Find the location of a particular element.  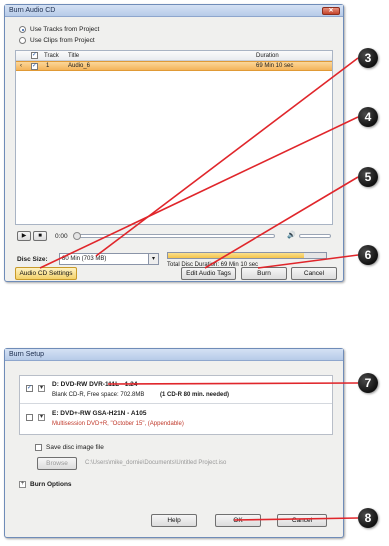

ok-button: OK is located at coordinates (238, 520).